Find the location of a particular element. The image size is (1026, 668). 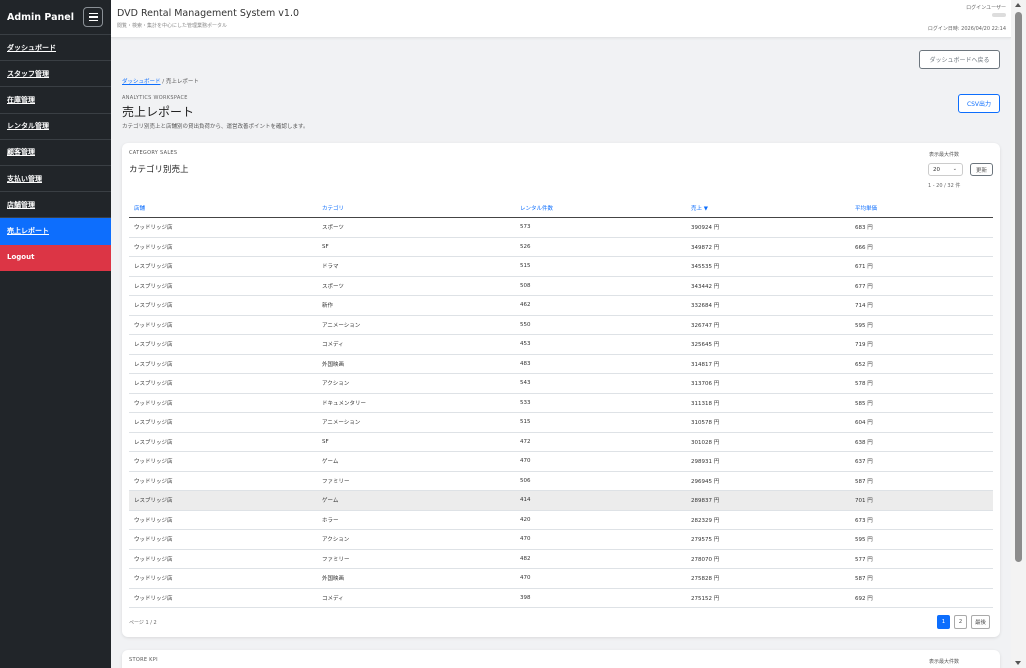

cell-category: ドラマ is located at coordinates (416, 266).